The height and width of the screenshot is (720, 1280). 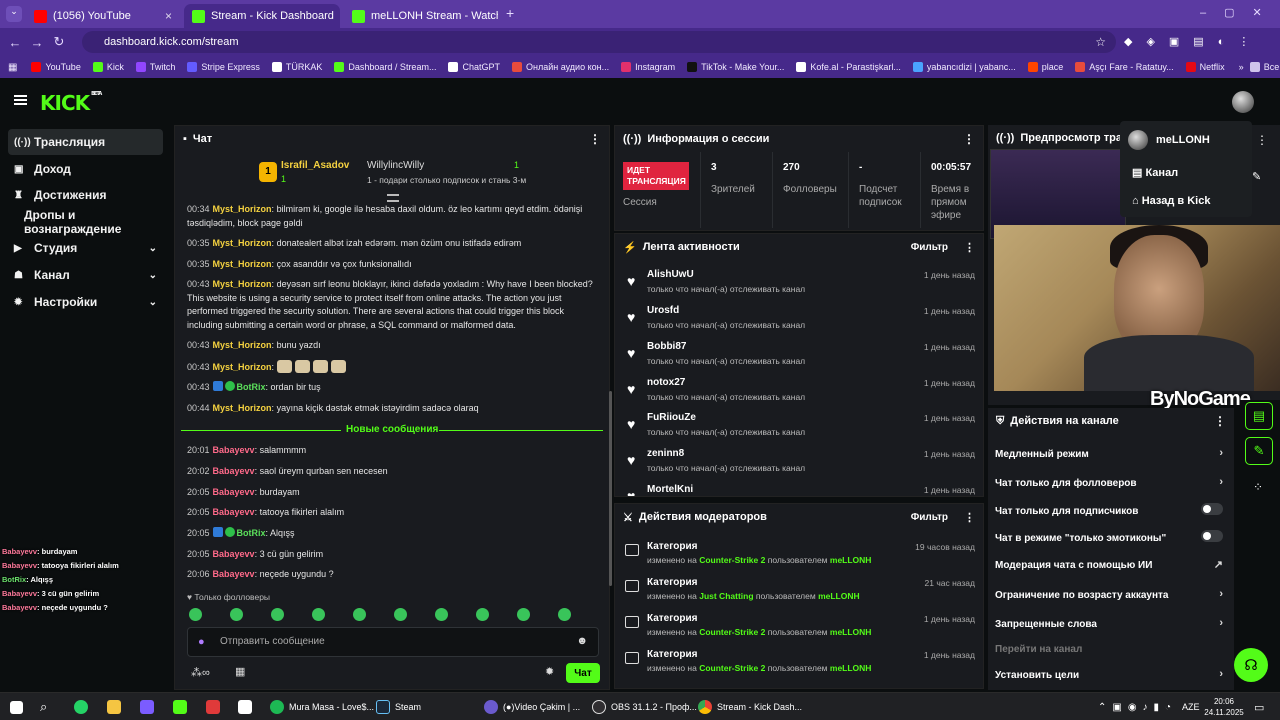 I want to click on notifications-icon: ▭, so click(x=1259, y=707).